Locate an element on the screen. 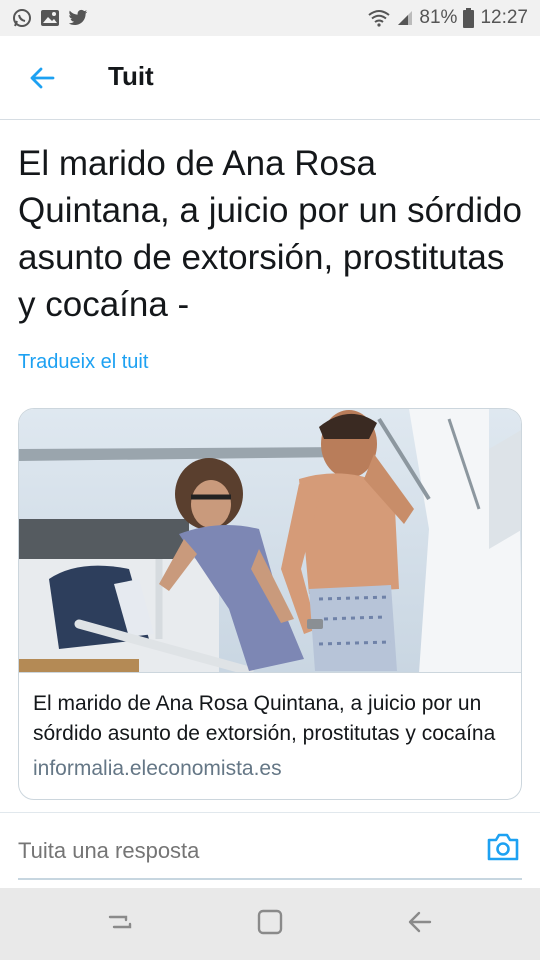 The image size is (540, 960). wifi-icon is located at coordinates (379, 18).